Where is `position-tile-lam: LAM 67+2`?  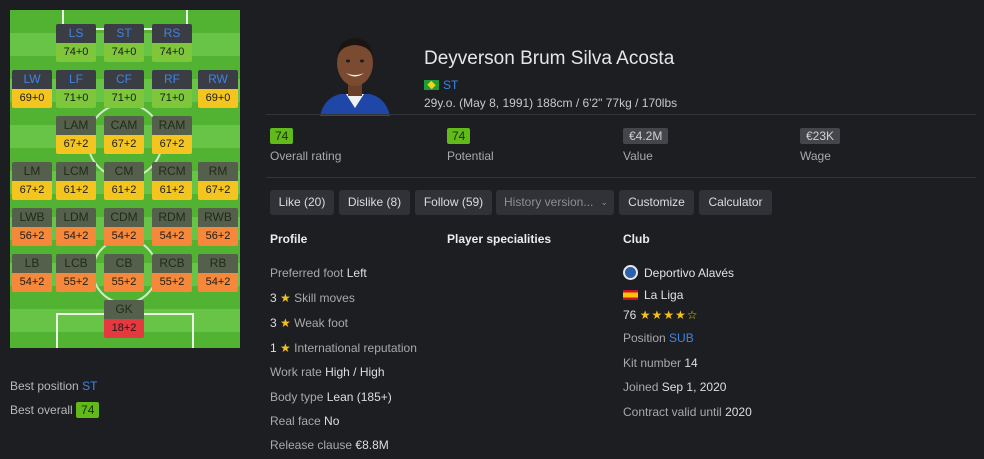
position-tile-lam: LAM 67+2 is located at coordinates (76, 135).